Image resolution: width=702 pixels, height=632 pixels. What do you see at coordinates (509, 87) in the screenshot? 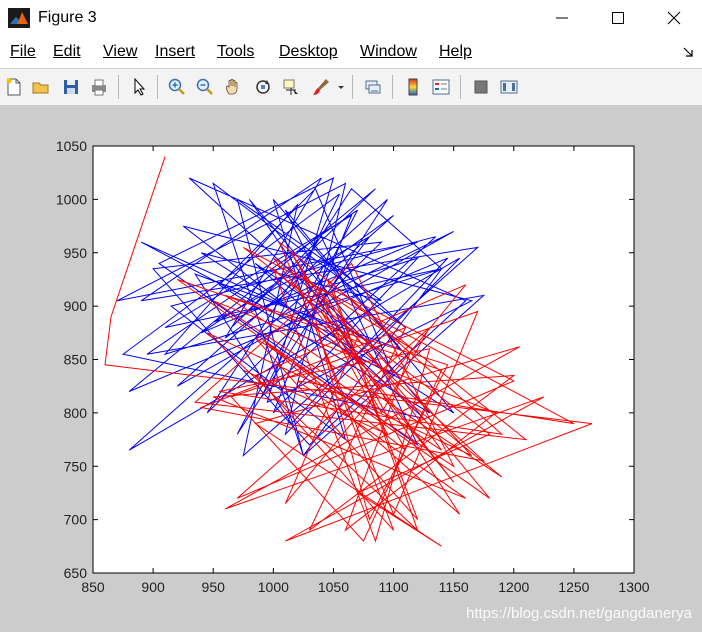
I see `show-plot-tools-icon` at bounding box center [509, 87].